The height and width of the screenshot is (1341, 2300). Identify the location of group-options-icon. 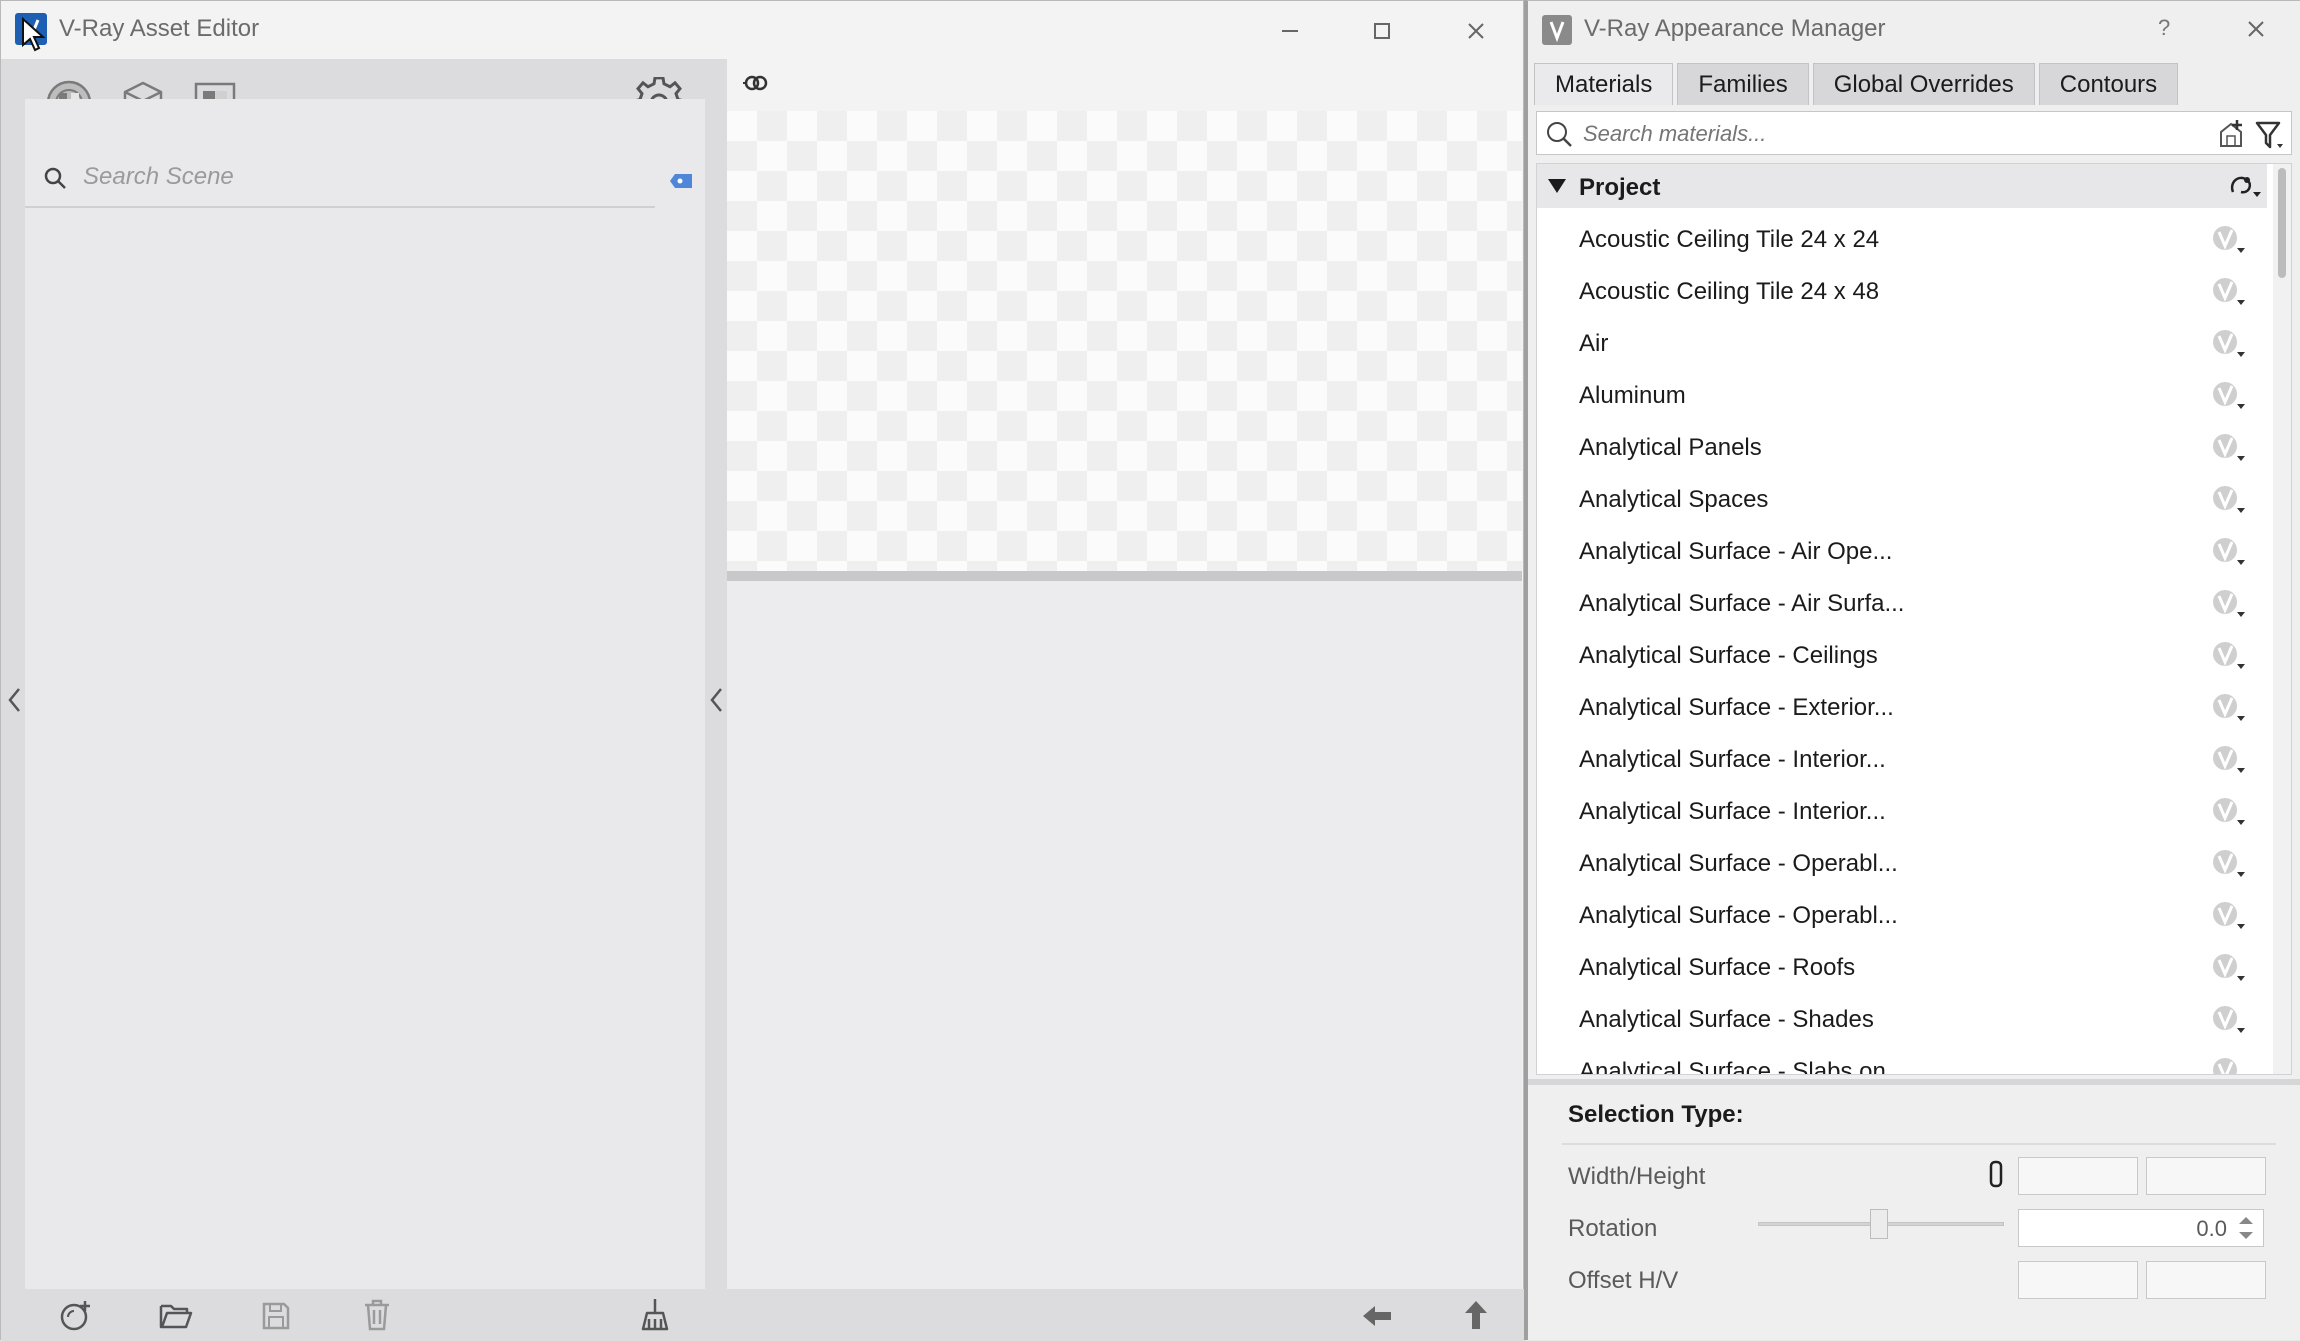
(2245, 187).